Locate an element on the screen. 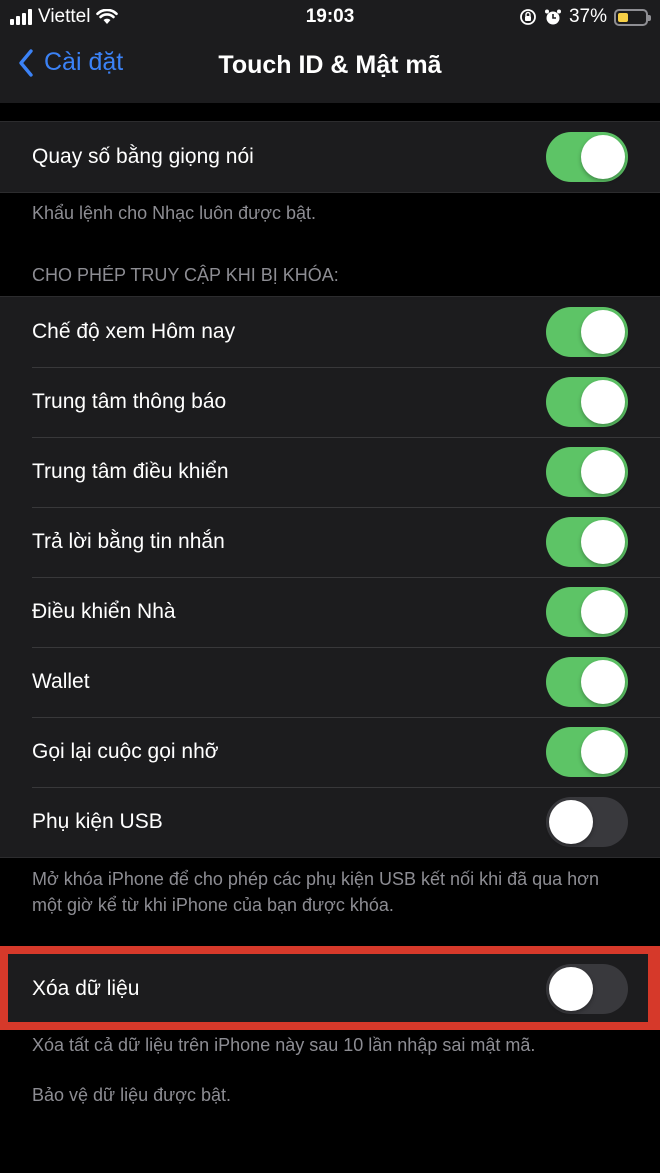 The height and width of the screenshot is (1173, 660). today-view-toggle is located at coordinates (587, 332).